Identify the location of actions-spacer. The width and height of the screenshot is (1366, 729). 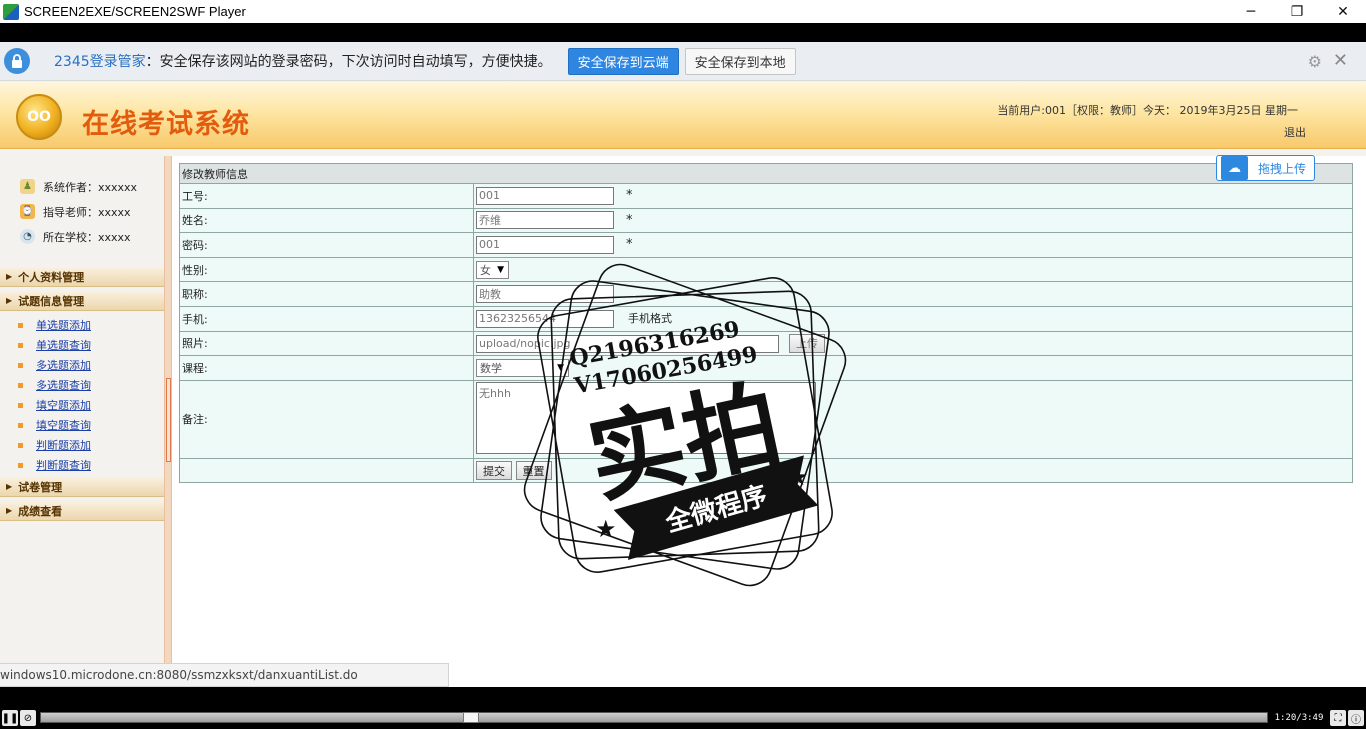
(326, 470).